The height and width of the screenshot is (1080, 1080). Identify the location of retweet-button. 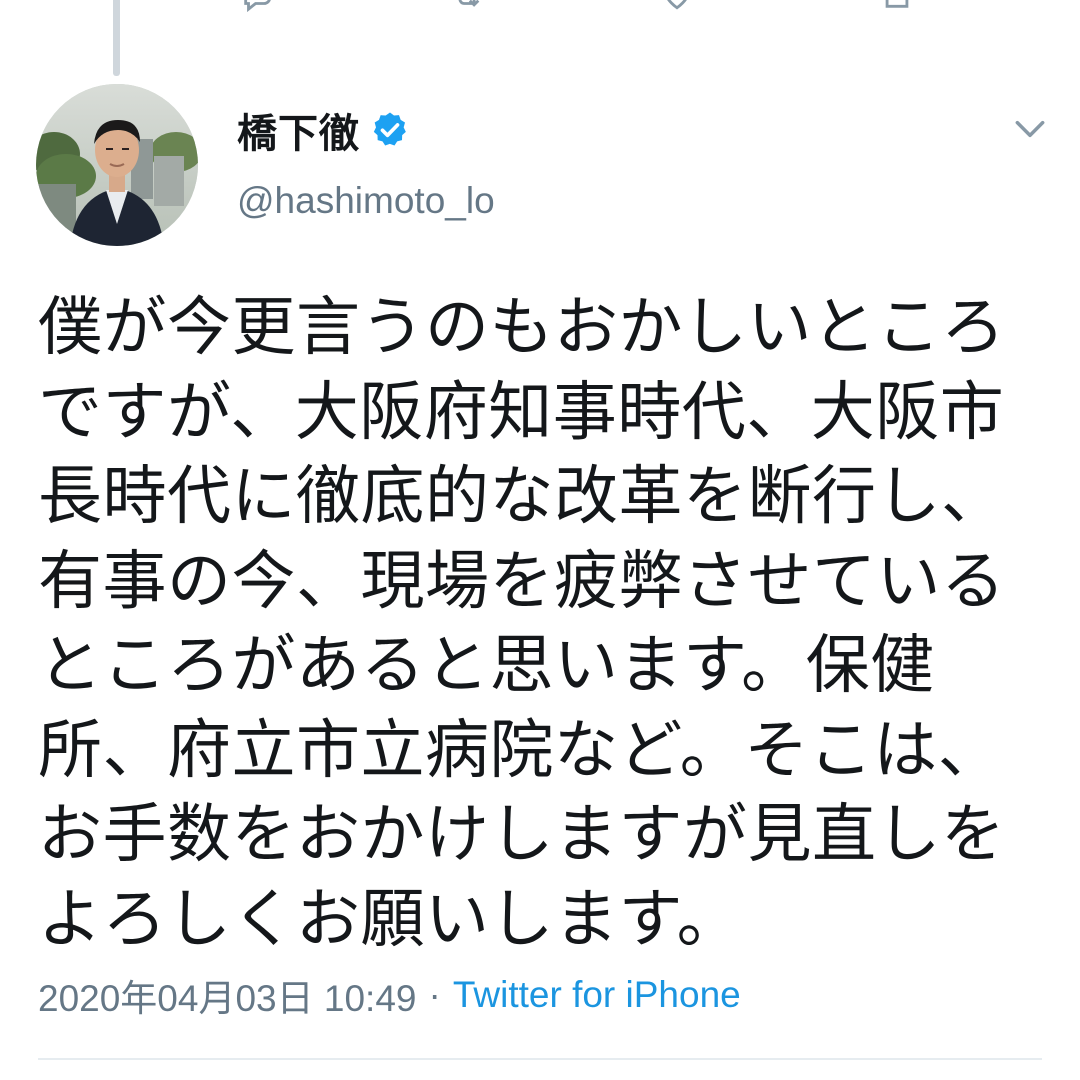
(467, 6).